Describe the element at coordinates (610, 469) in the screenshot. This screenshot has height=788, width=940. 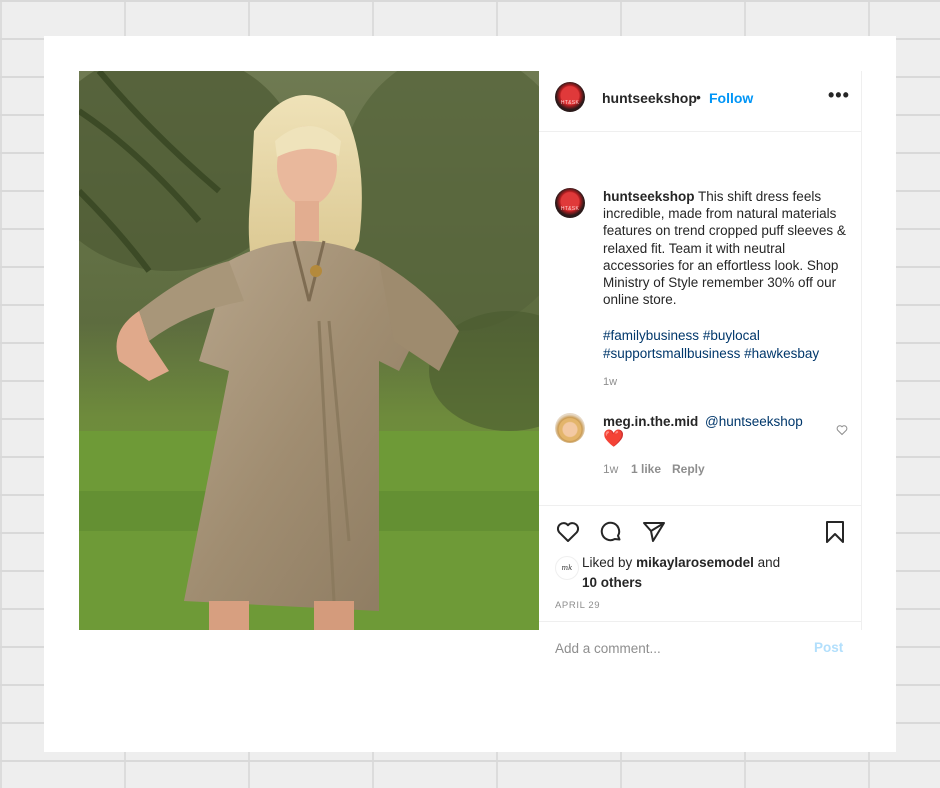
I see `comment-timestamp: 1w` at that location.